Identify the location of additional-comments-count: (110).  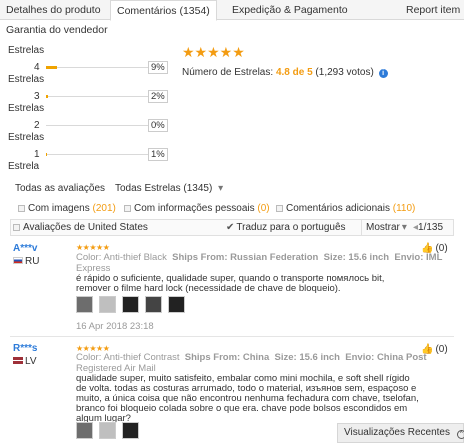
(404, 208).